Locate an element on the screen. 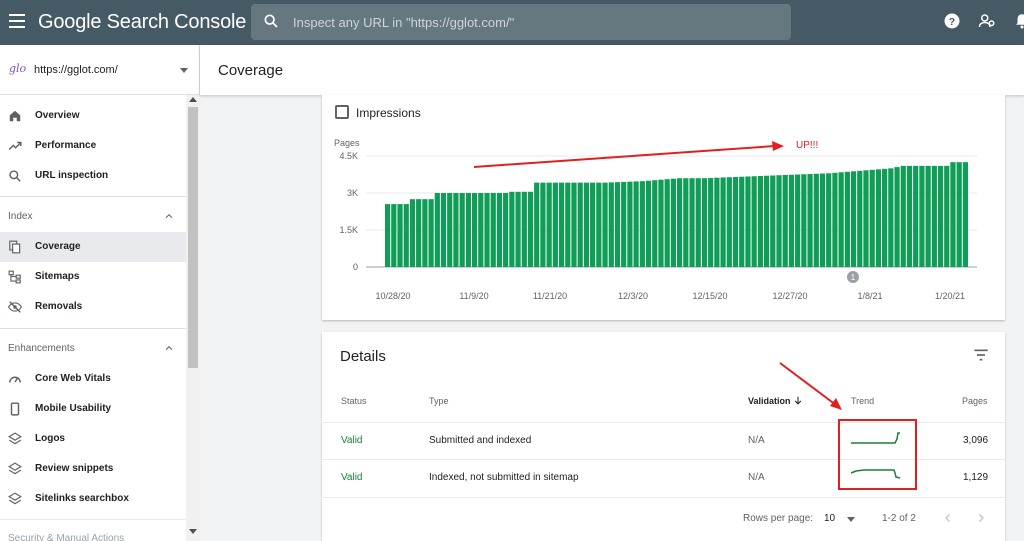 The height and width of the screenshot is (541, 1024). sidebar-item-performance: Performance is located at coordinates (93, 146).